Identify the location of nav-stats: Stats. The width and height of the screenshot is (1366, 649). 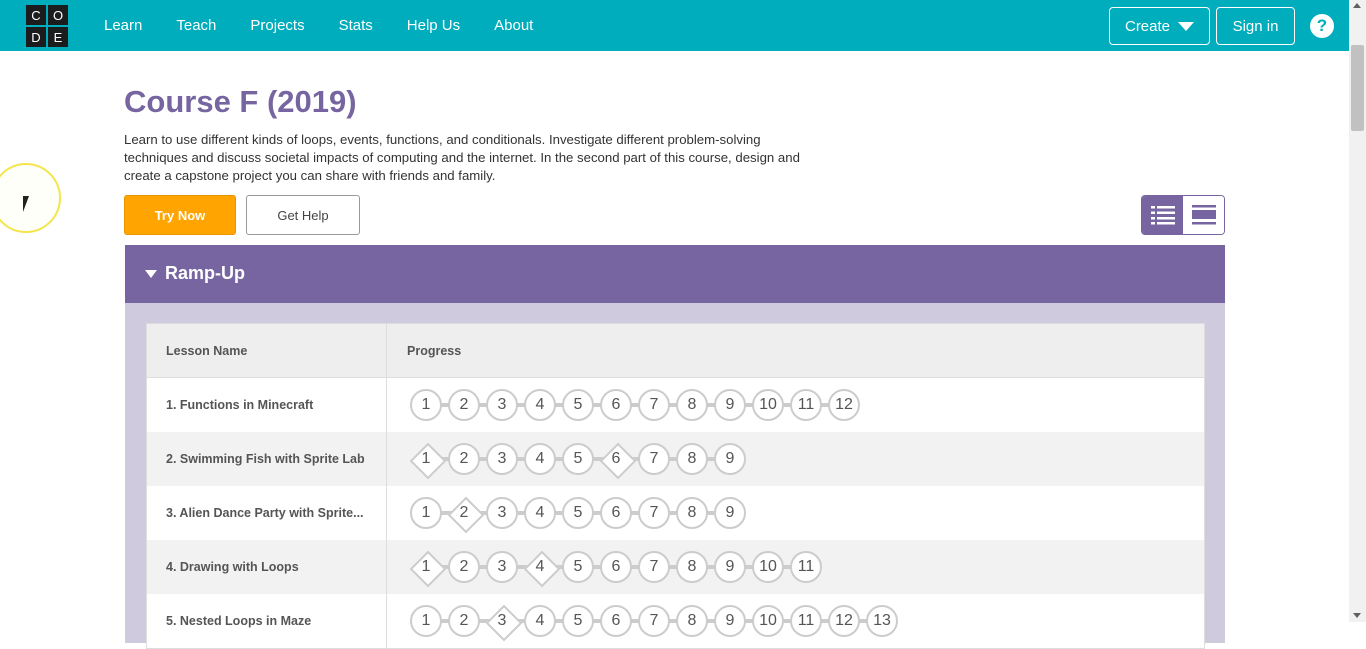
(356, 25).